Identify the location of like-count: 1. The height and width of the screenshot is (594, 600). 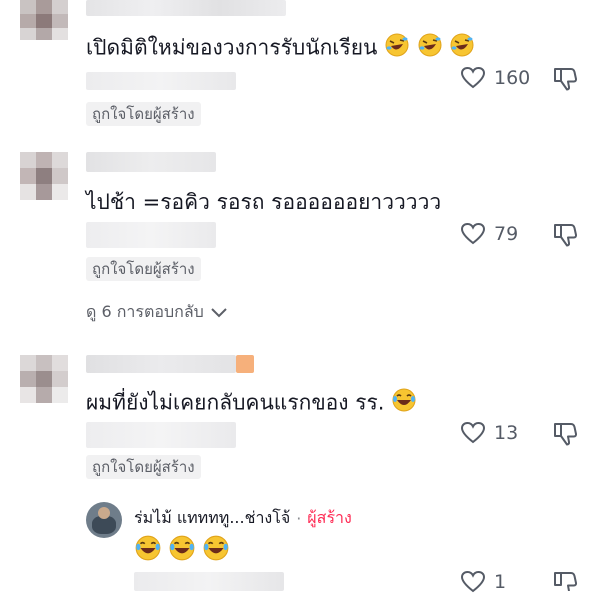
(500, 582).